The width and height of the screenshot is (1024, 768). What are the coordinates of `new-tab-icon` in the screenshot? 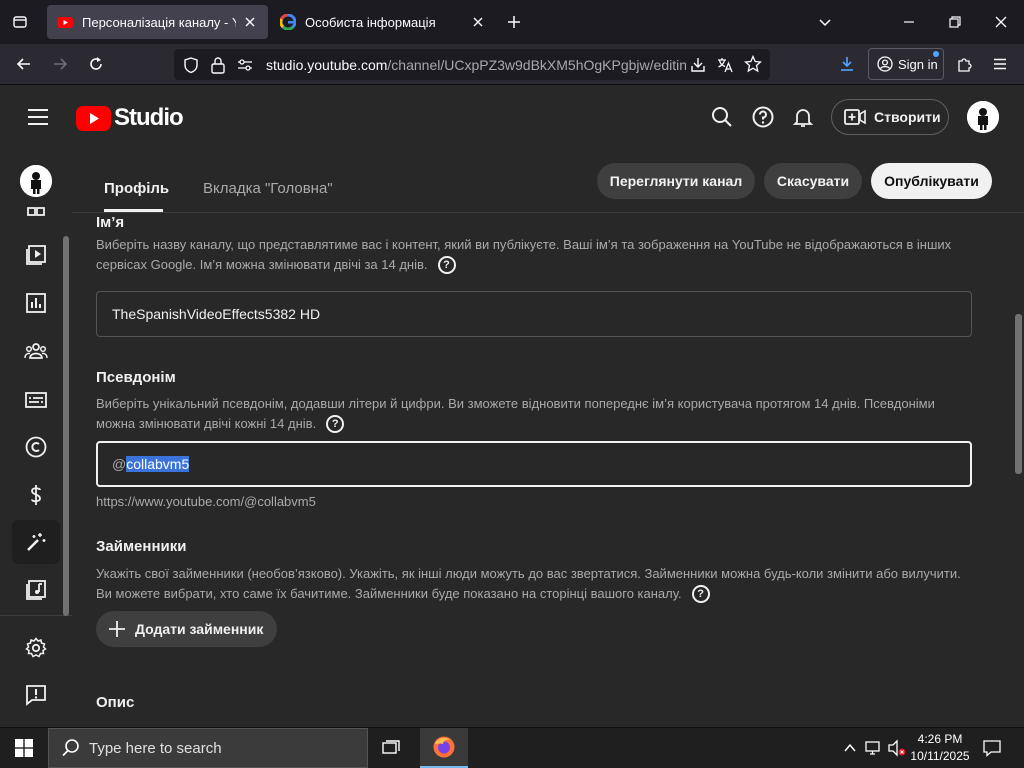 It's located at (514, 22).